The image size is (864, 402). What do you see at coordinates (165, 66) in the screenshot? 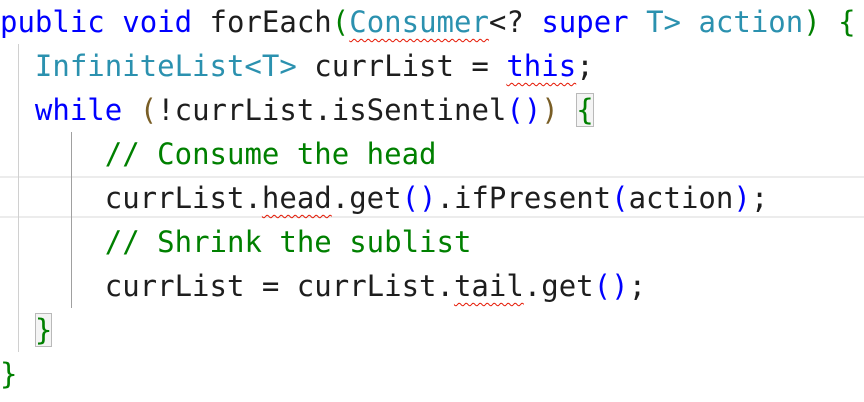
I see `type-token: InfiniteList<T>` at bounding box center [165, 66].